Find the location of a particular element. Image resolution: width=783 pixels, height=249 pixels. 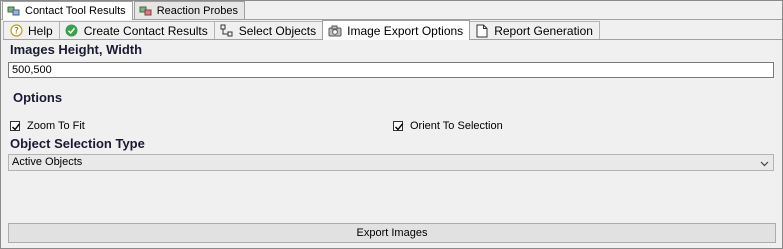

camera-icon is located at coordinates (335, 31).